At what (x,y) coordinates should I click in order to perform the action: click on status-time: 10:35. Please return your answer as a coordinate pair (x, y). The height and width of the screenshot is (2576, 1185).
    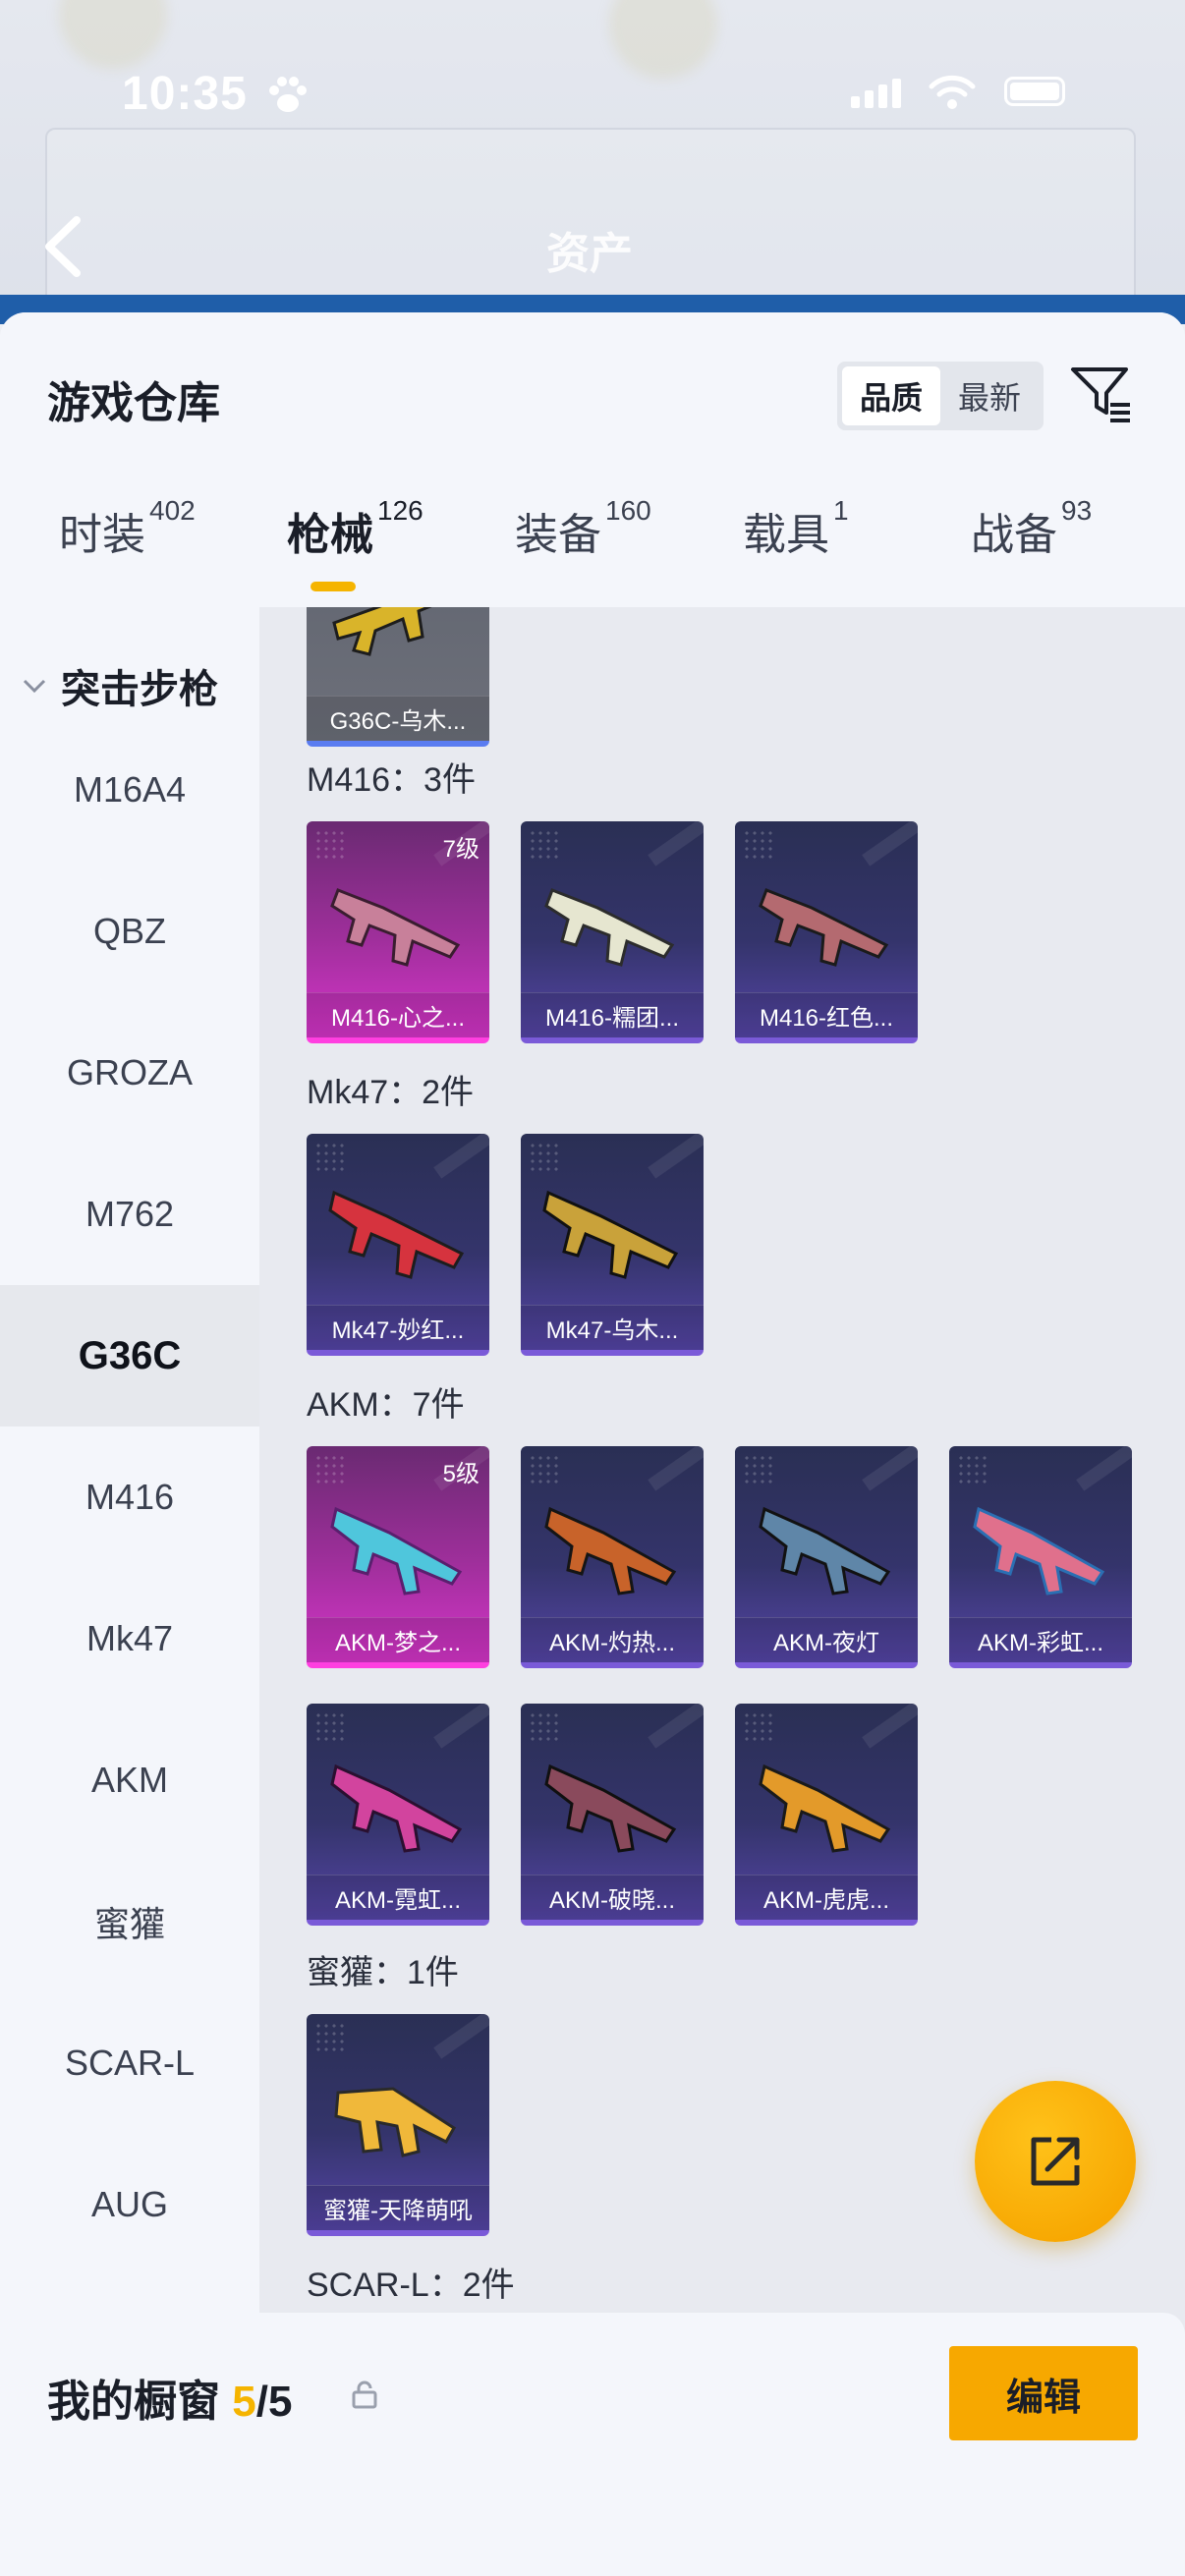
    Looking at the image, I should click on (185, 94).